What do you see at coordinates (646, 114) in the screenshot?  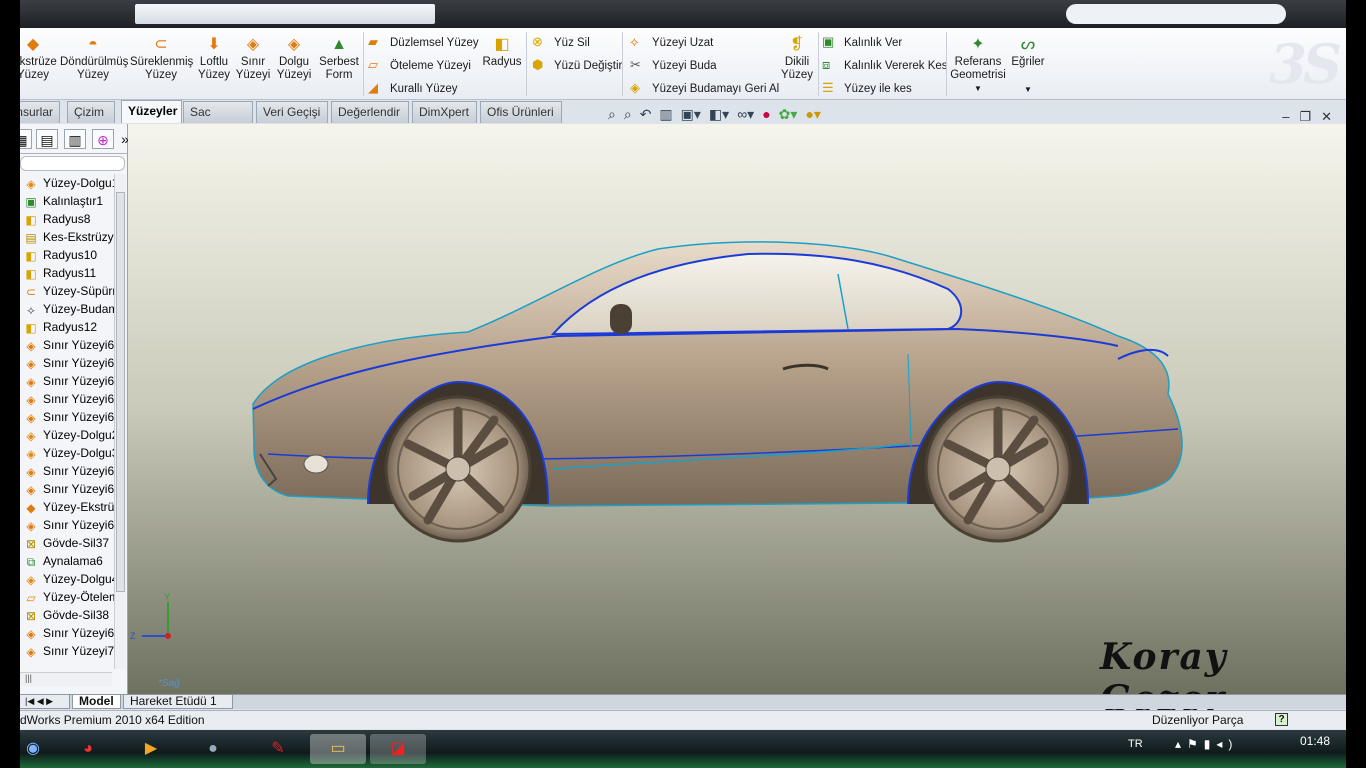 I see `previous-view-icon: ↶` at bounding box center [646, 114].